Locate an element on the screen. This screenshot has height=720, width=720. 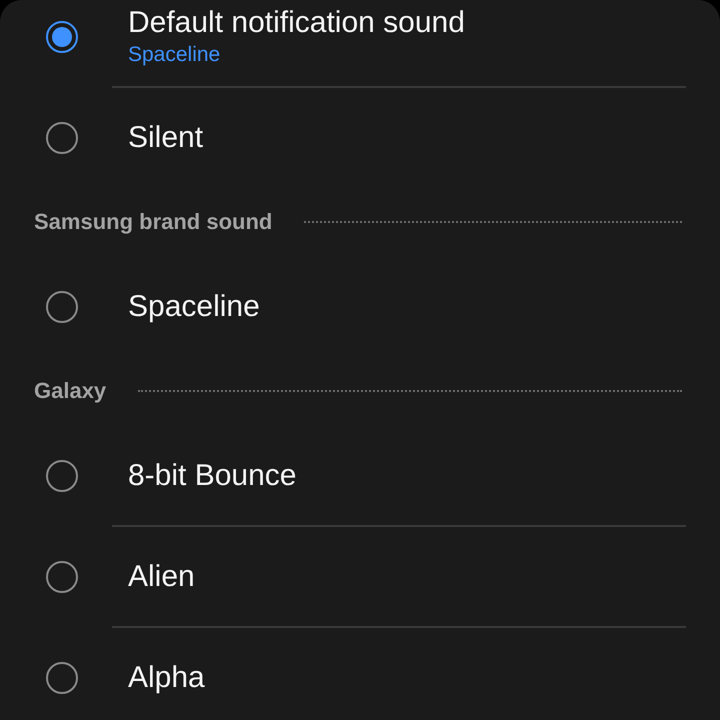
option-label: Alien is located at coordinates (161, 576).